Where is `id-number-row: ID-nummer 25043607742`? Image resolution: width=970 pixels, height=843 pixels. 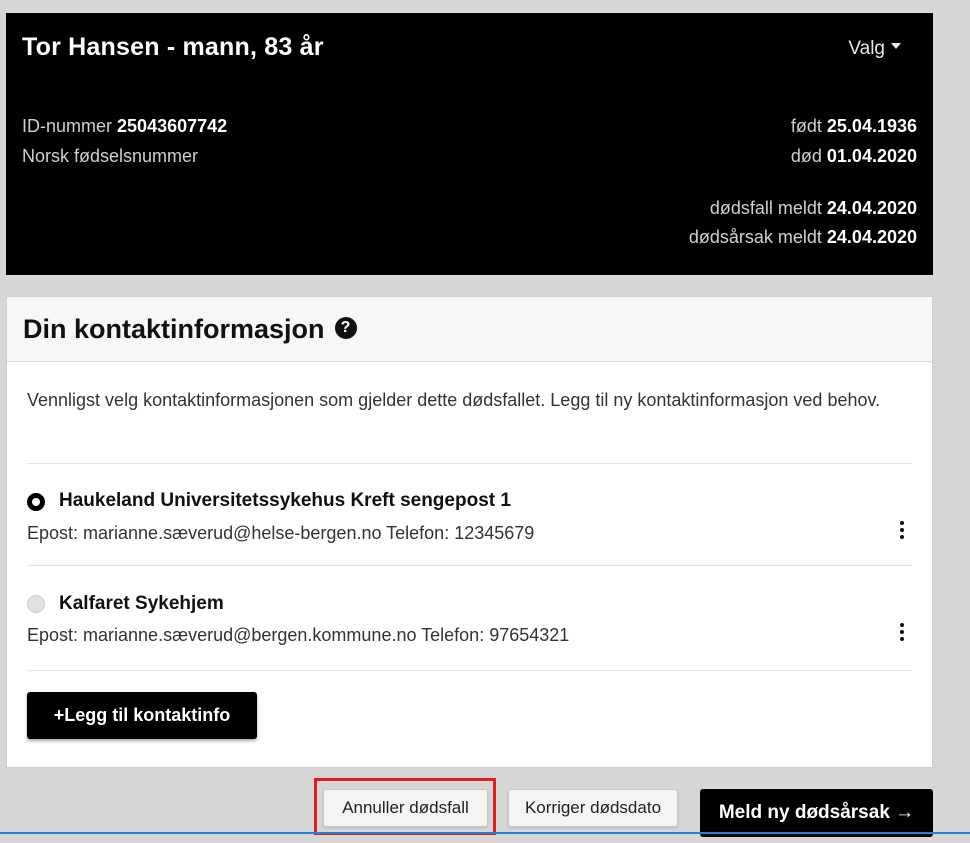
id-number-row: ID-nummer 25043607742 is located at coordinates (124, 126).